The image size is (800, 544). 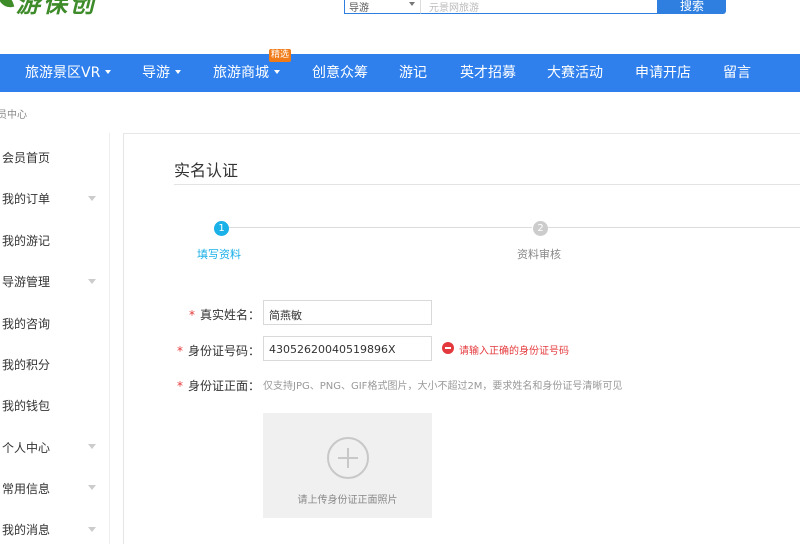 What do you see at coordinates (382, 7) in the screenshot?
I see `search-category-select: 导游` at bounding box center [382, 7].